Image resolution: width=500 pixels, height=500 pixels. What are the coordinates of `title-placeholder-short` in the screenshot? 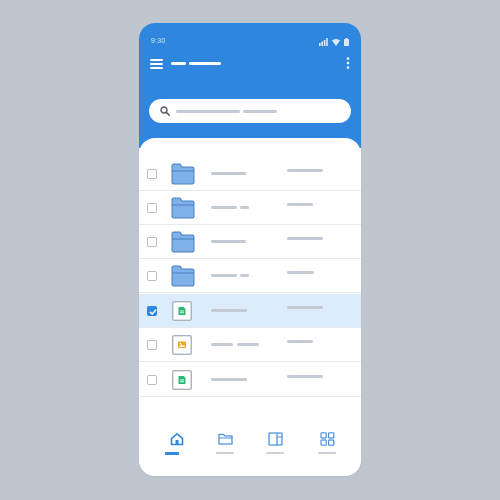 It's located at (178, 63).